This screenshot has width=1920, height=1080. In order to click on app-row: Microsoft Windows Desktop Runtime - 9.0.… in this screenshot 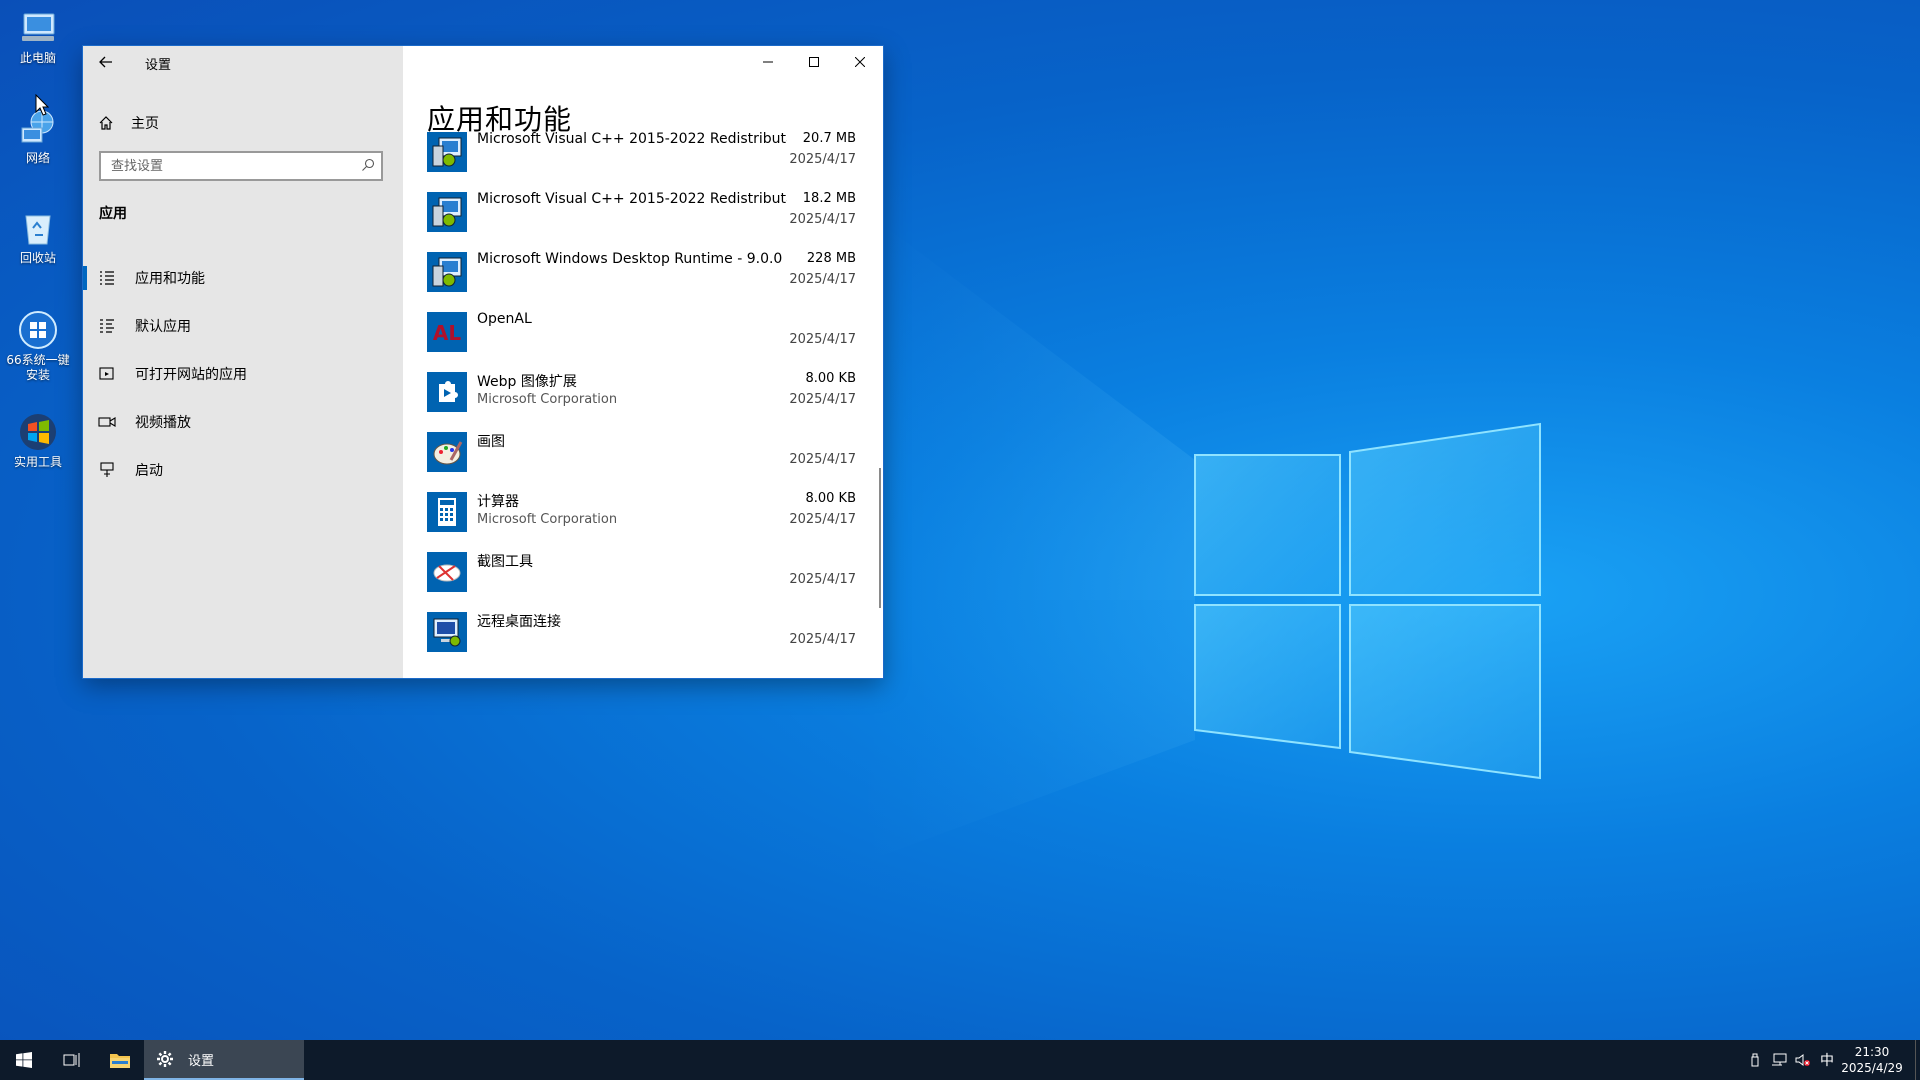, I will do `click(642, 268)`.